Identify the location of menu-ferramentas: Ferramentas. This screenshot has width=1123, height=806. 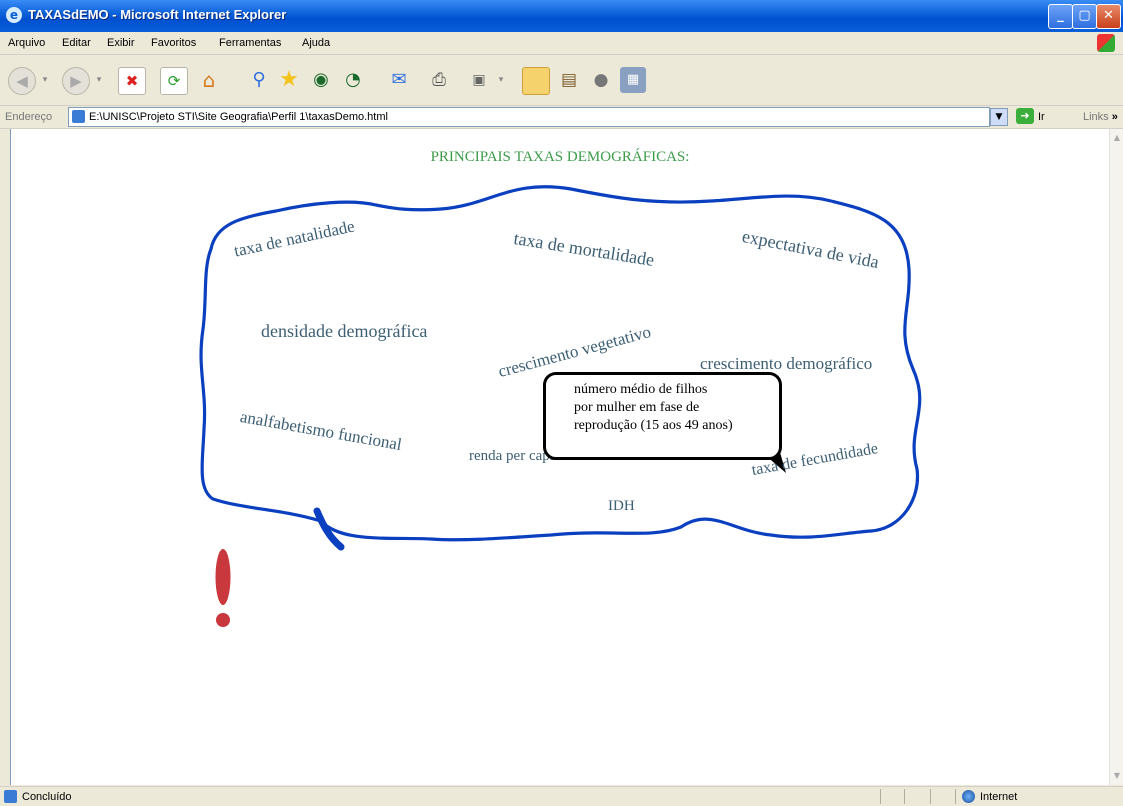
(250, 43).